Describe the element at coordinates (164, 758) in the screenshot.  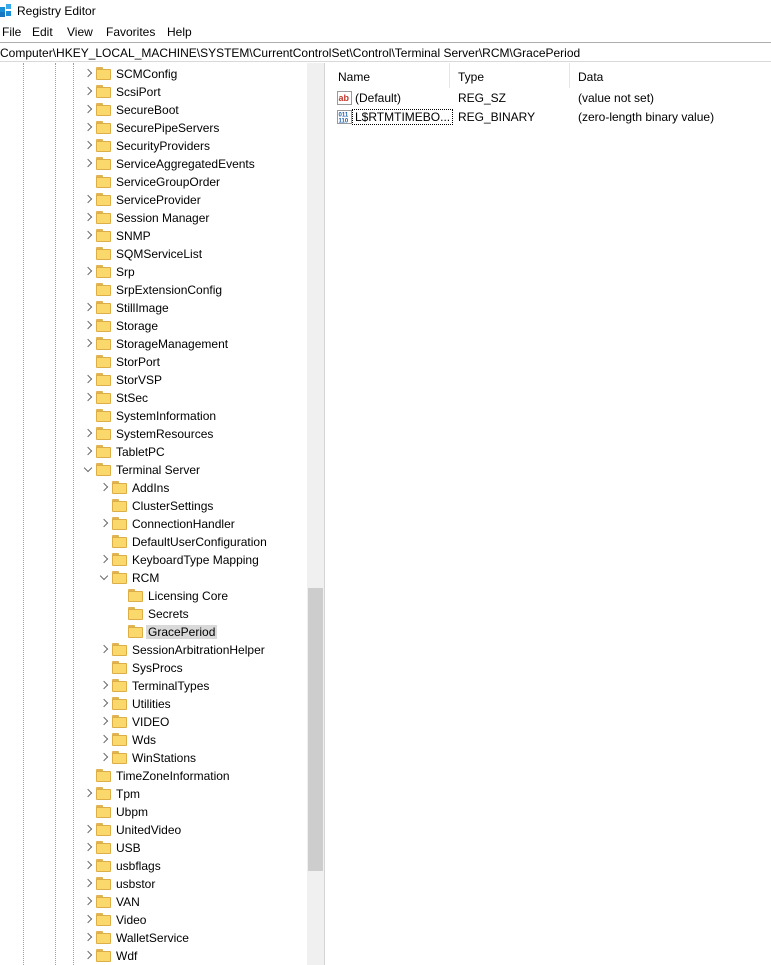
I see `tree-item-label: WinStations` at that location.